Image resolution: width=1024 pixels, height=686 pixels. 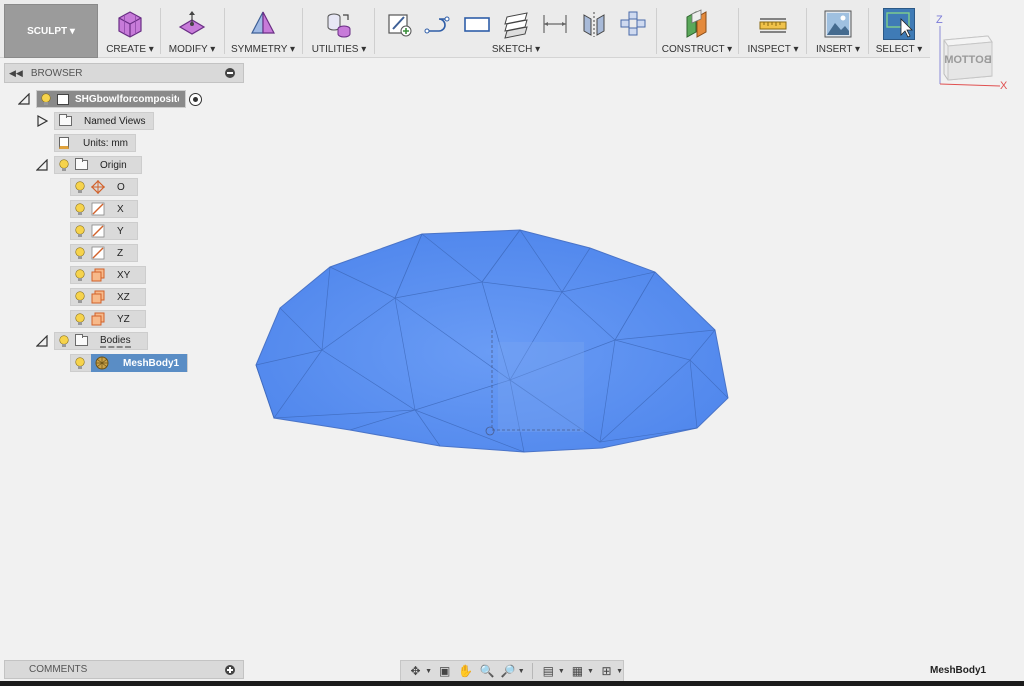 I want to click on origin-item-x-row: X, so click(x=104, y=209).